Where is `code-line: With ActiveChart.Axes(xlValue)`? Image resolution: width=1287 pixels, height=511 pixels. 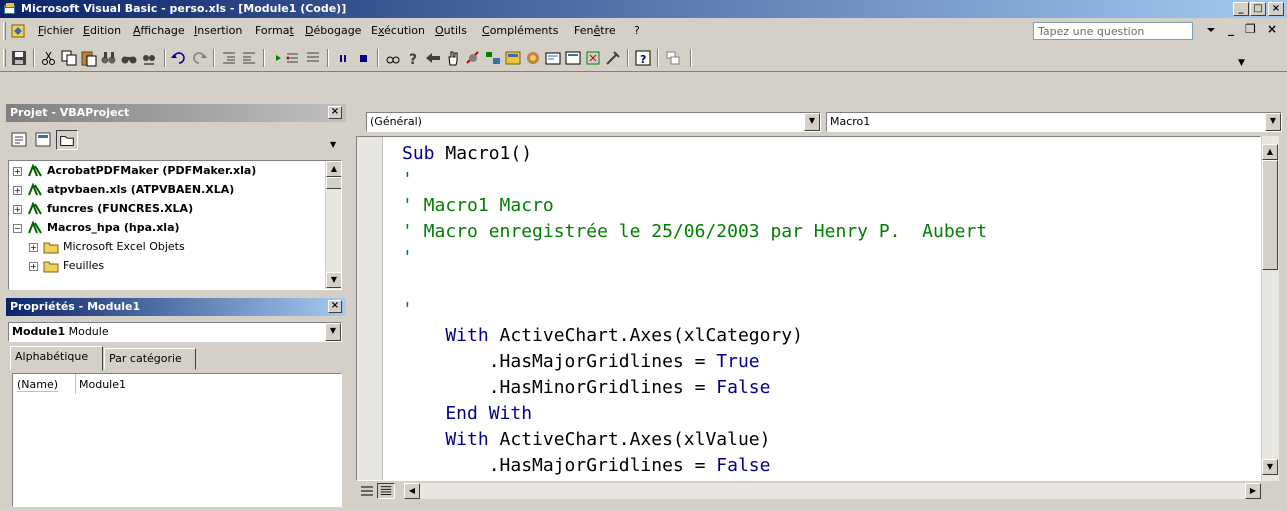
code-line: With ActiveChart.Axes(xlValue) is located at coordinates (586, 439).